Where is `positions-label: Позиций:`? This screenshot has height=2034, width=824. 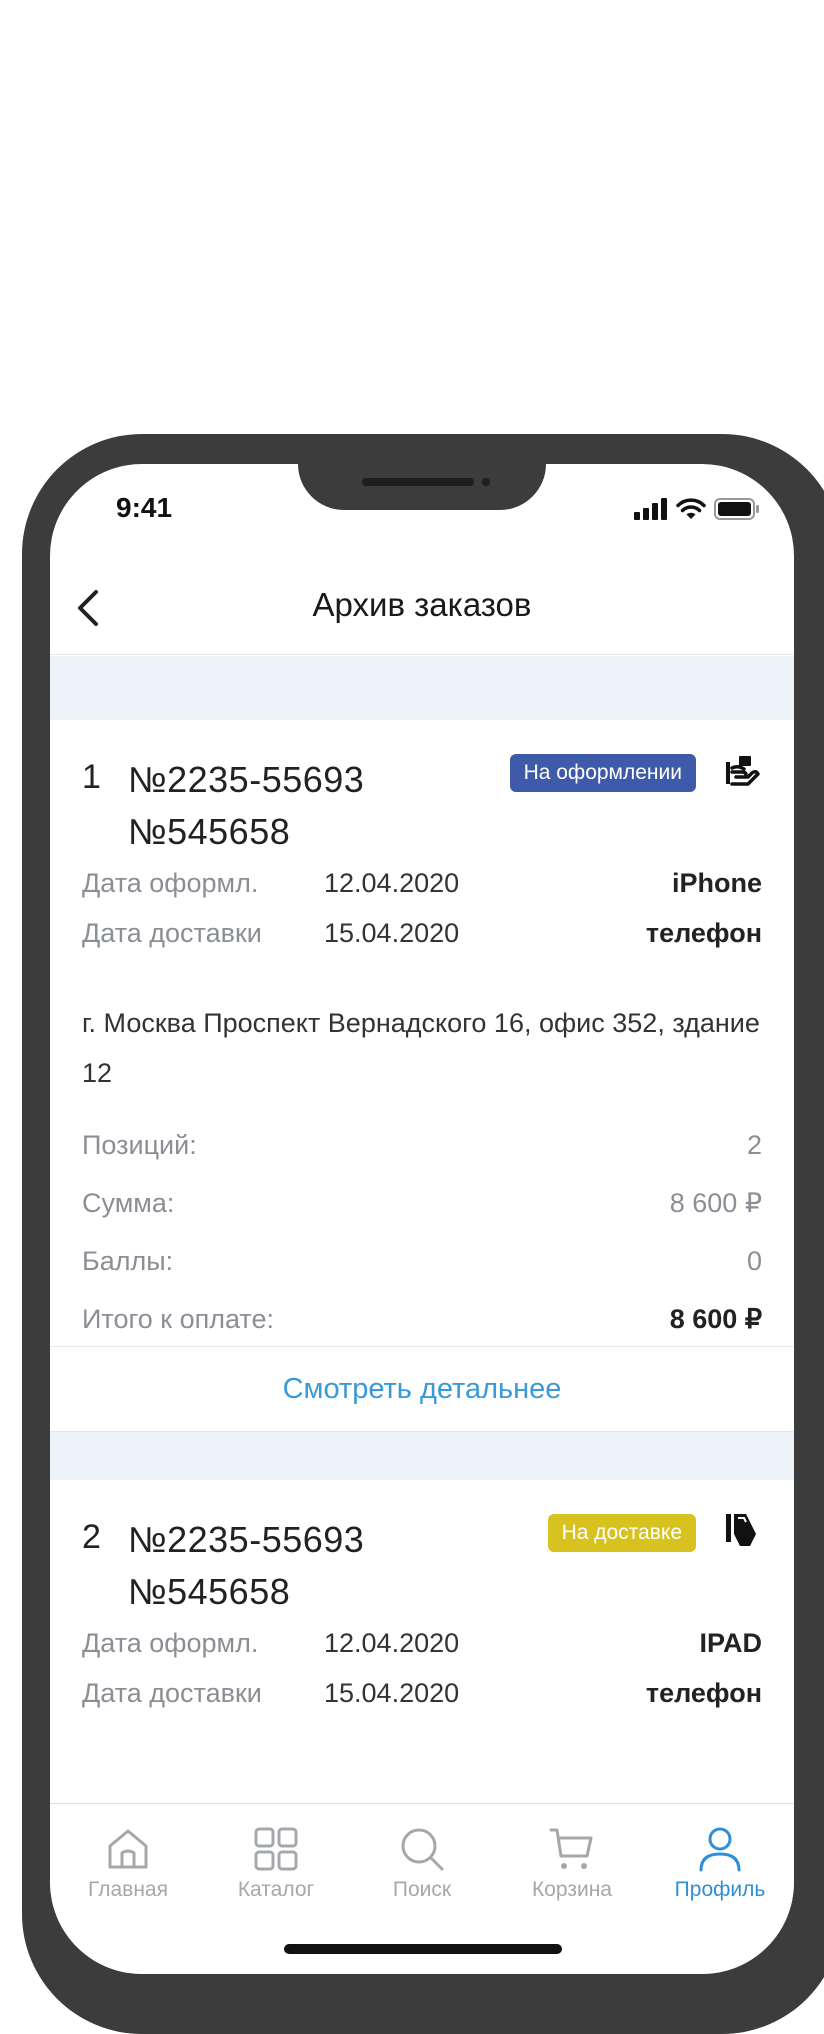 positions-label: Позиций: is located at coordinates (139, 1145).